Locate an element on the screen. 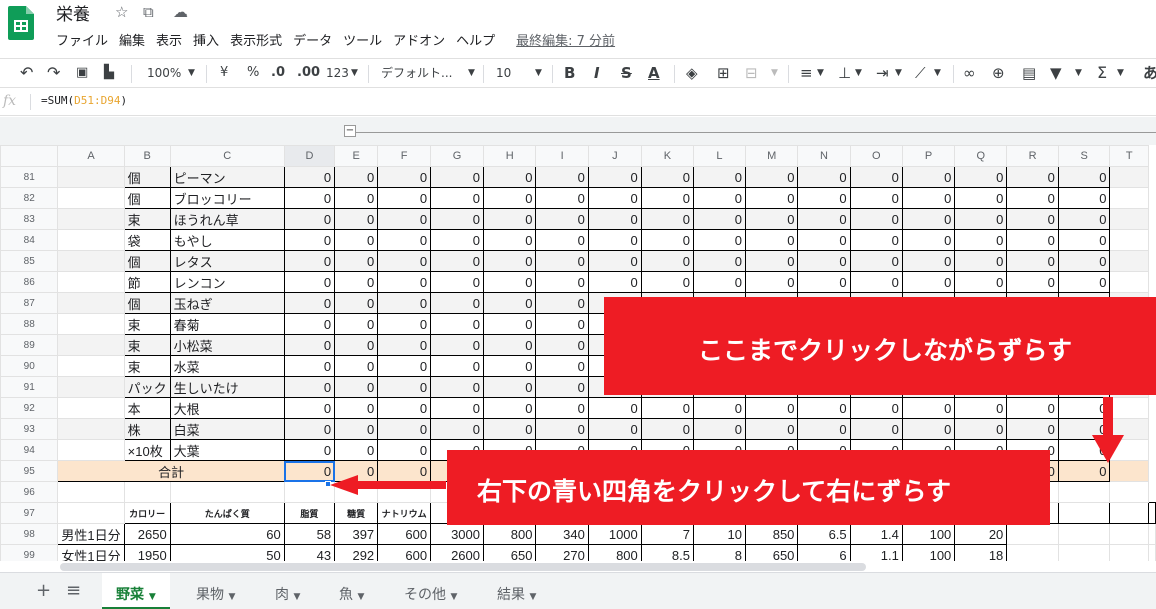  unit-cell: 株 is located at coordinates (147, 429).